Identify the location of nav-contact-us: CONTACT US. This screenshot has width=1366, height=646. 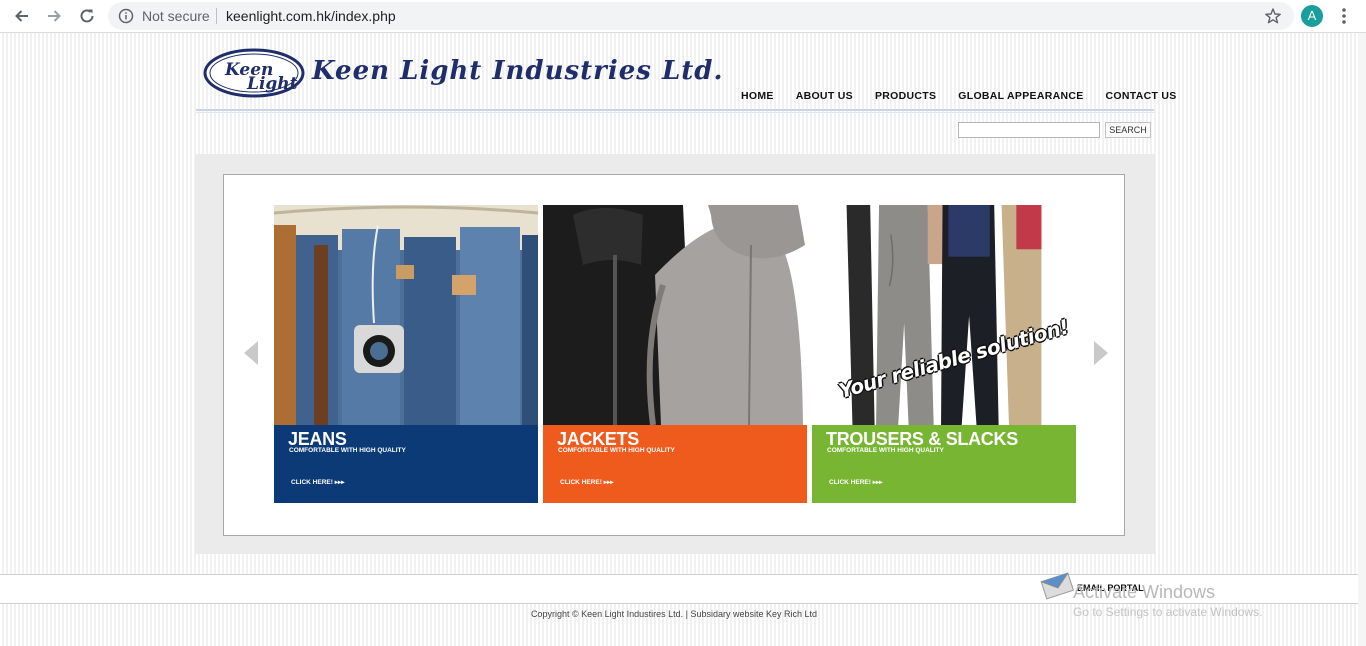
(1141, 96).